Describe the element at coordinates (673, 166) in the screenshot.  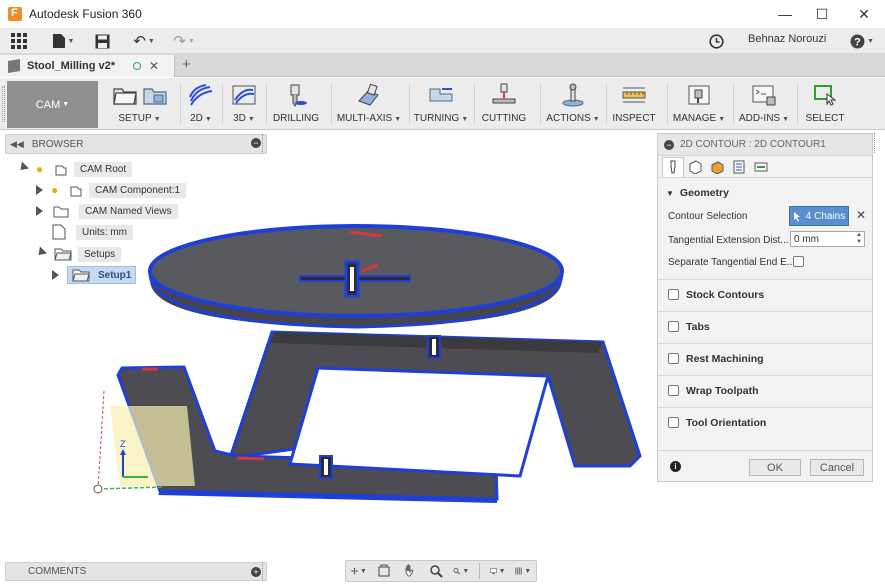
I see `tool-tab` at that location.